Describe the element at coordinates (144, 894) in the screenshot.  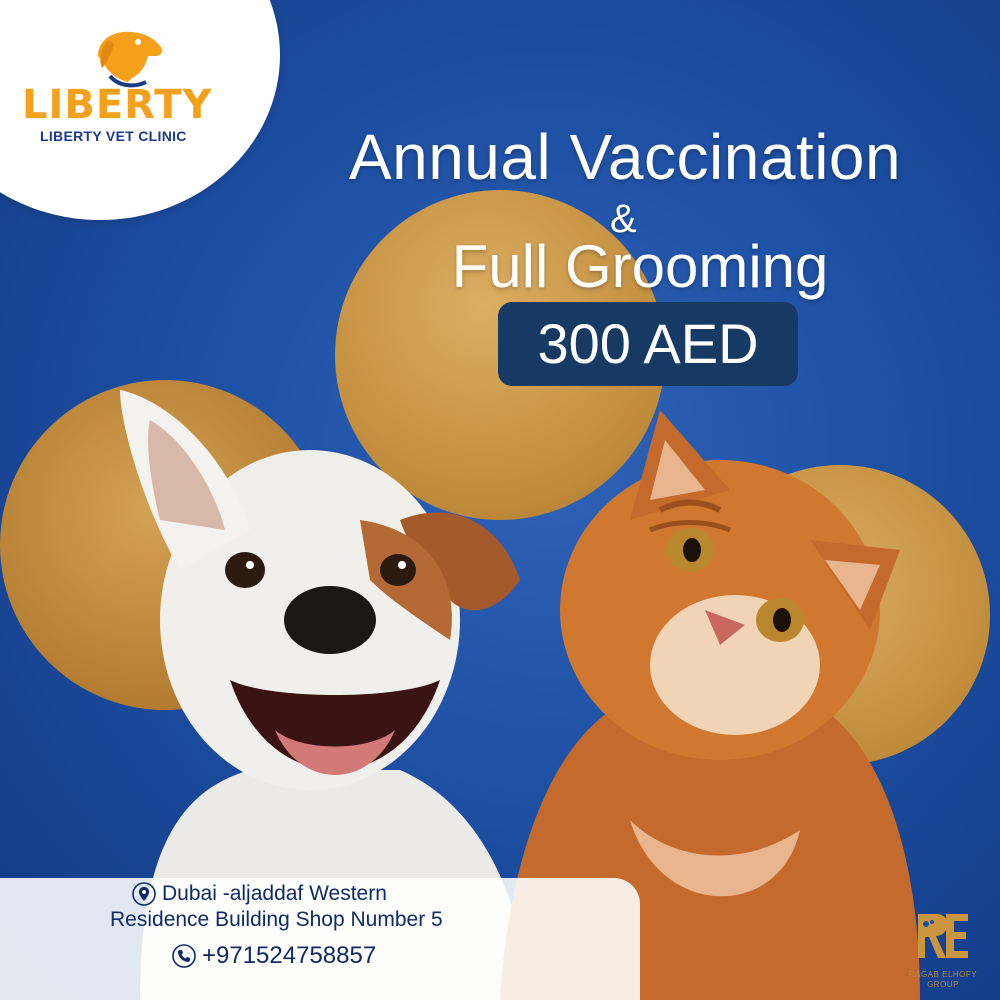
I see `location-pin-icon` at that location.